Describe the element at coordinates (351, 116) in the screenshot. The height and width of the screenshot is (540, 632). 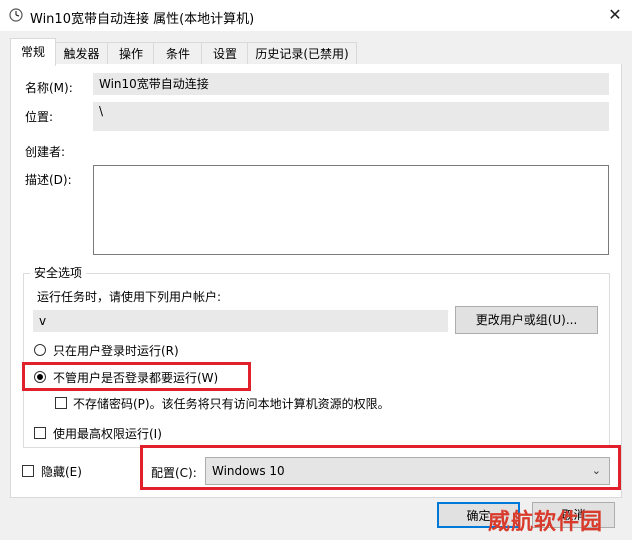
I see `location-field: \` at that location.